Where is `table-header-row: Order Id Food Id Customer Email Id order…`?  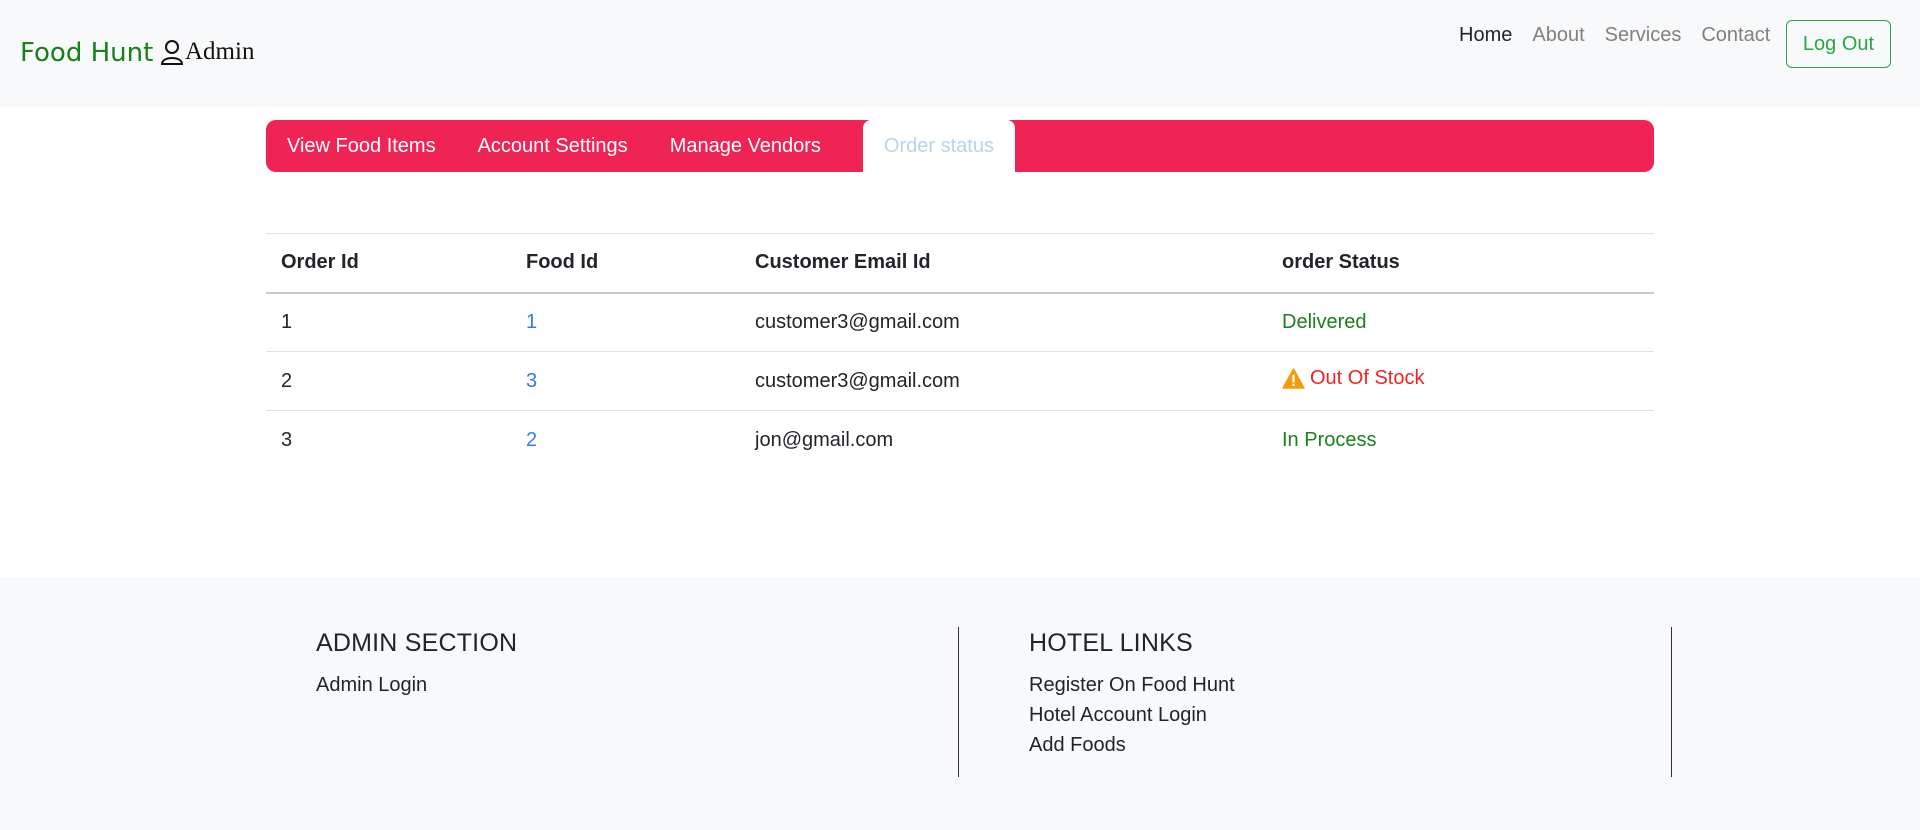
table-header-row: Order Id Food Id Customer Email Id order… is located at coordinates (960, 263).